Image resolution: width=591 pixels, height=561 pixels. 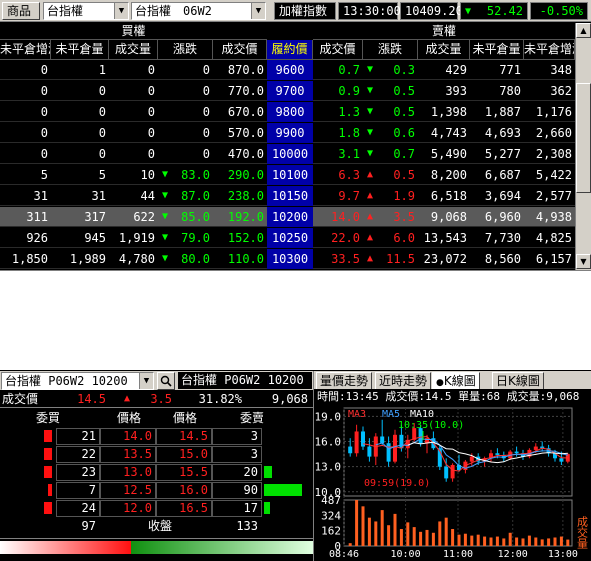 I want to click on ask-volume: 90, so click(x=250, y=490).